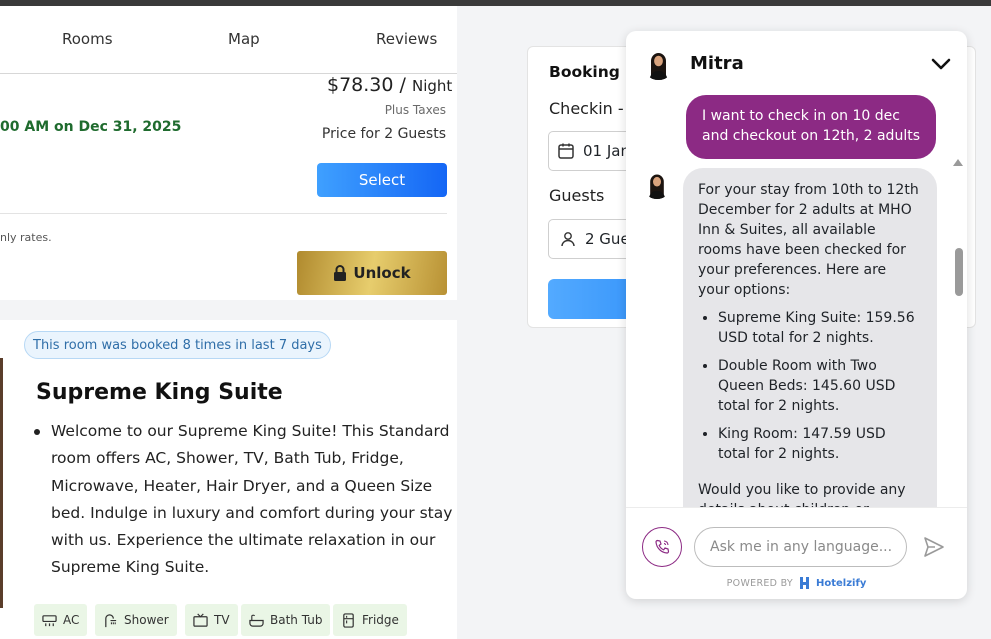 The height and width of the screenshot is (639, 991). What do you see at coordinates (804, 583) in the screenshot?
I see `hotelzify-logo-icon` at bounding box center [804, 583].